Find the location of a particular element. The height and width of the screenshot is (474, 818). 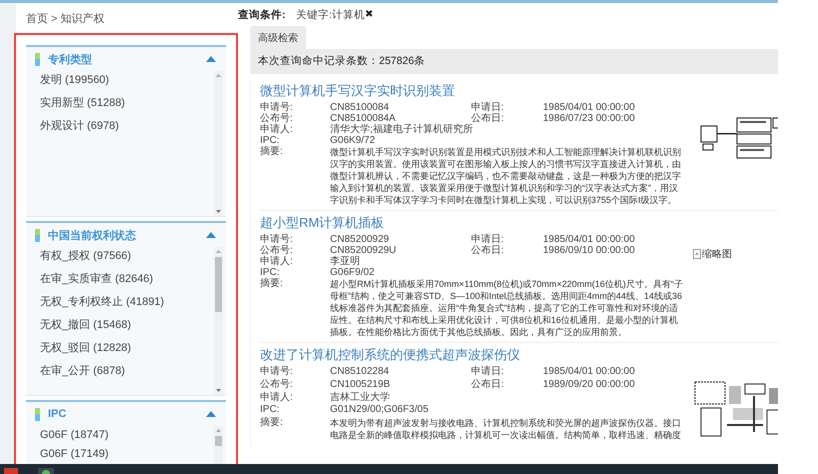

broken-image-icon is located at coordinates (697, 254).